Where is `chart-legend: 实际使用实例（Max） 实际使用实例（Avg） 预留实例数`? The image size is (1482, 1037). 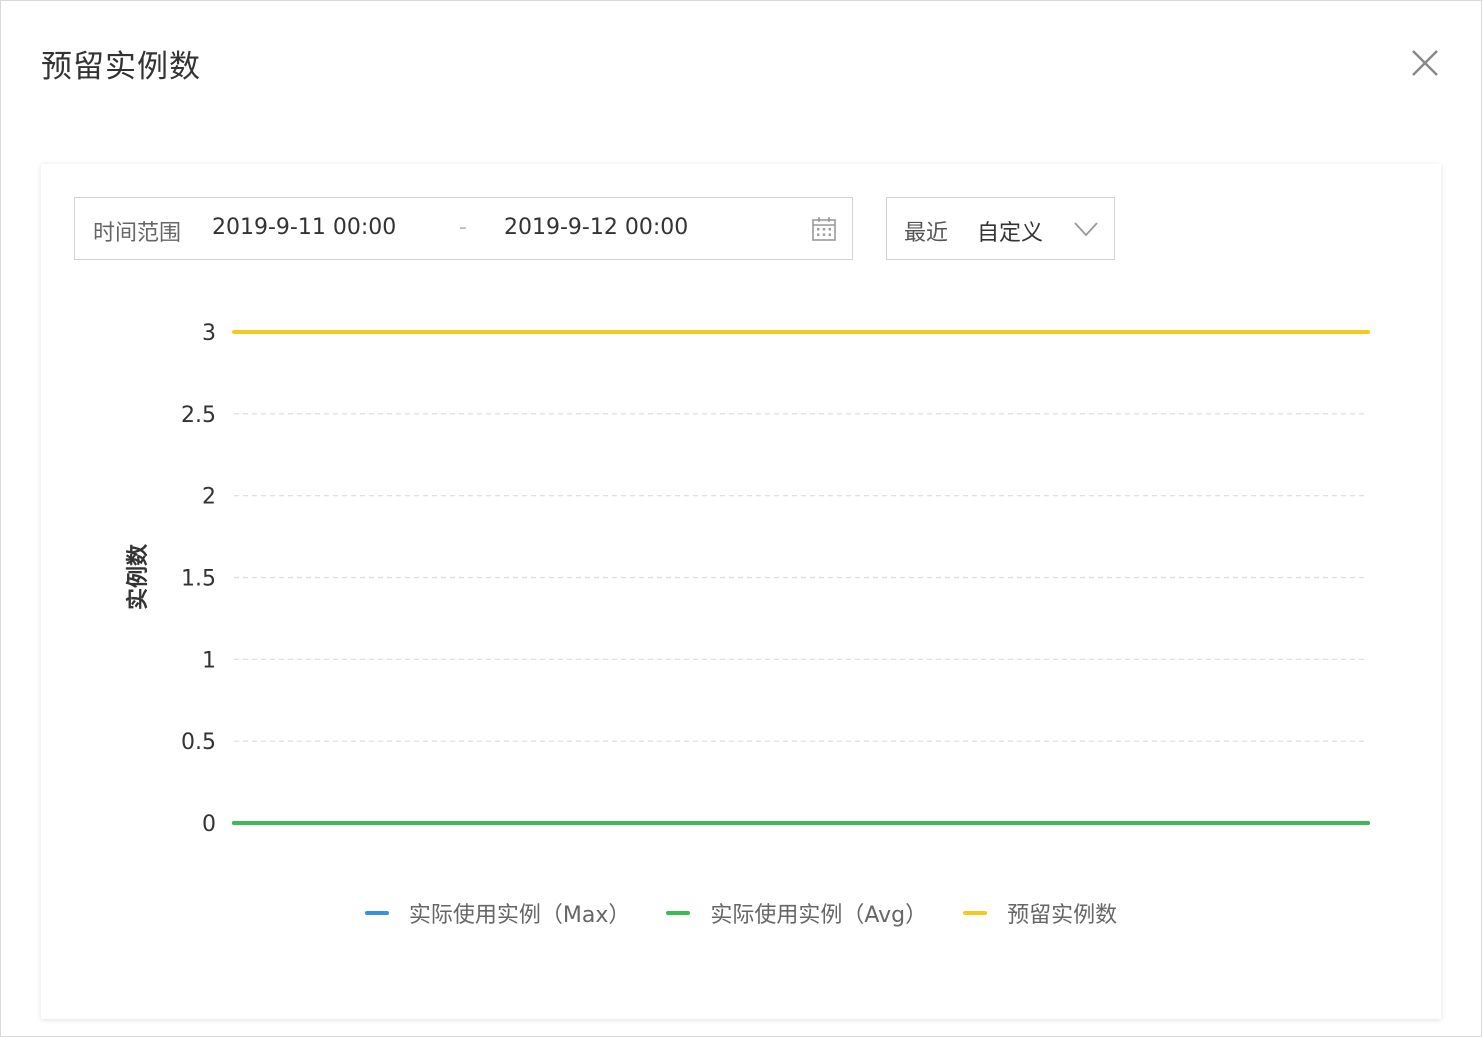
chart-legend: 实际使用实例（Max） 实际使用实例（Avg） 预留实例数 is located at coordinates (741, 913).